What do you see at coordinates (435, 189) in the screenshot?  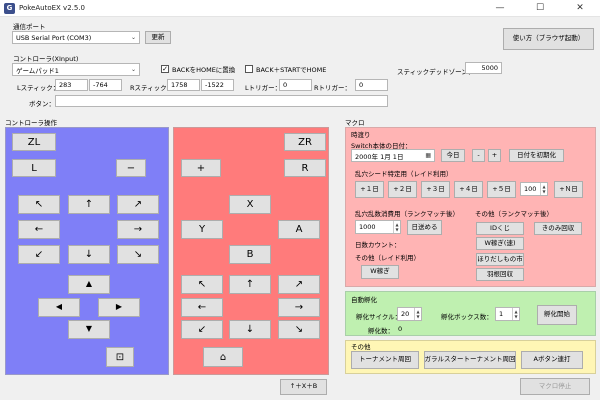 I see `plus-3-day-button: +３日` at bounding box center [435, 189].